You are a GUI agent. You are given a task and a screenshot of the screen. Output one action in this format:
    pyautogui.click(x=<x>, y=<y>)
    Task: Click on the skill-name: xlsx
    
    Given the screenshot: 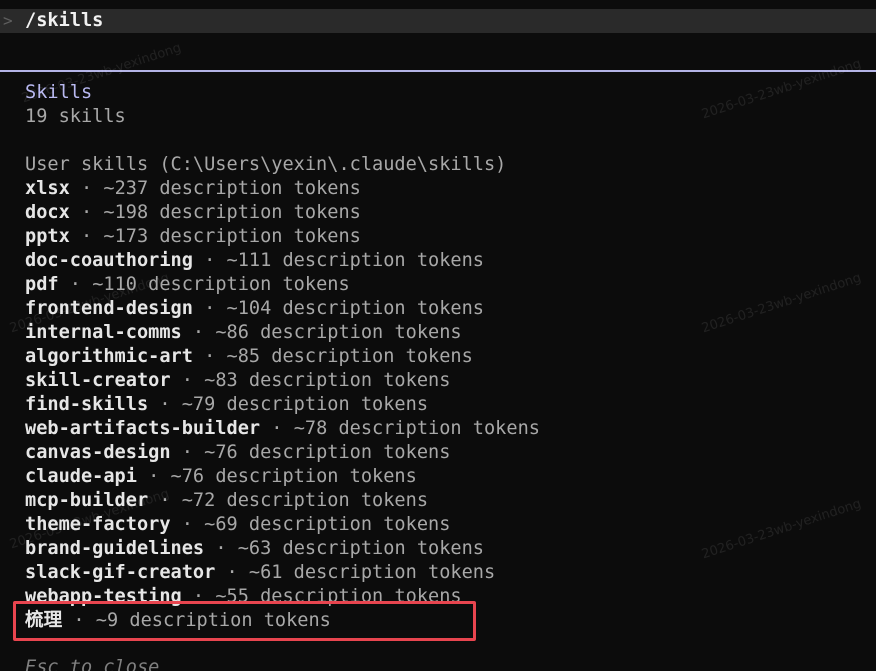 What is the action you would take?
    pyautogui.click(x=47, y=188)
    